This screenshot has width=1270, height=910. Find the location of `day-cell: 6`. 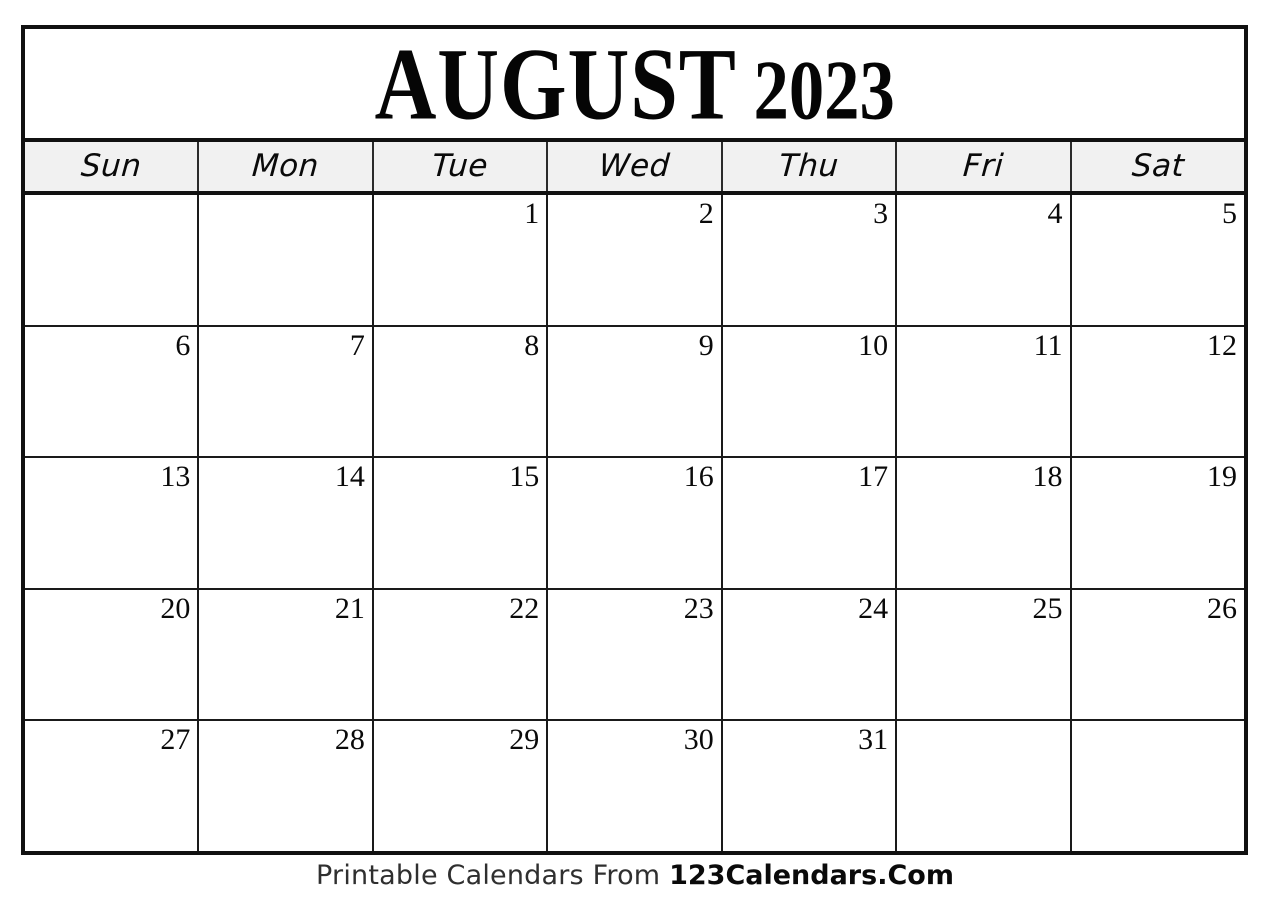

day-cell: 6 is located at coordinates (112, 391).